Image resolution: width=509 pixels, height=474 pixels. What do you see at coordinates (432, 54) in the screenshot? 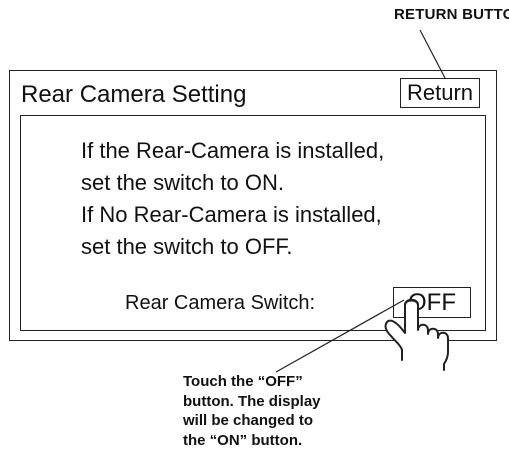
I see `return-callout-leader` at bounding box center [432, 54].